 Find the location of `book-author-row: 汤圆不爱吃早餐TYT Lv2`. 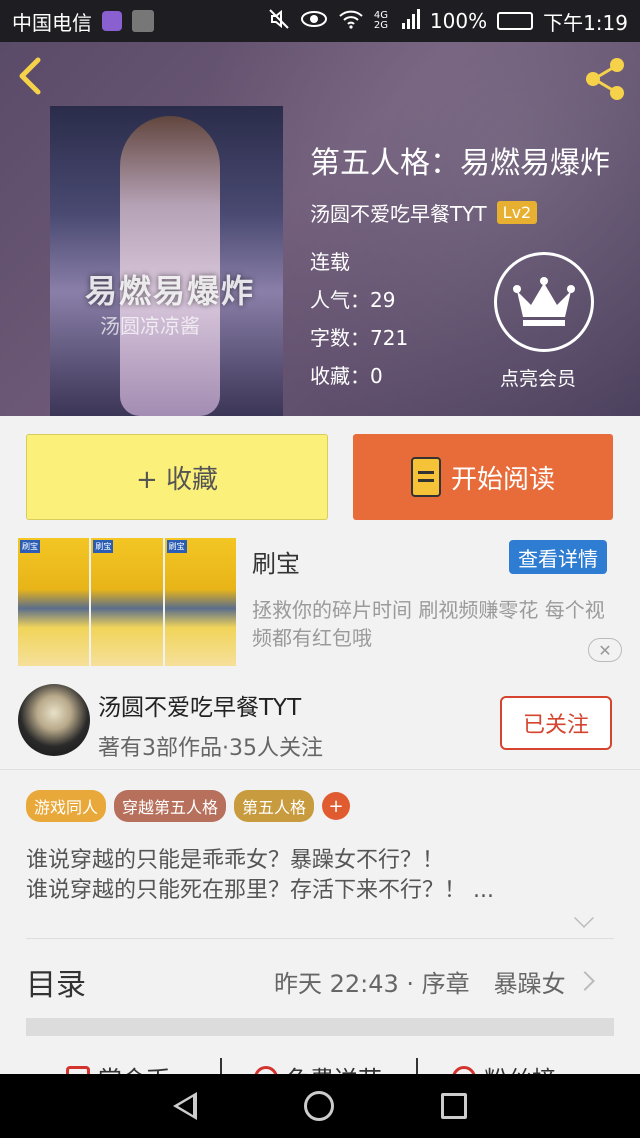

book-author-row: 汤圆不爱吃早餐TYT Lv2 is located at coordinates (424, 212).